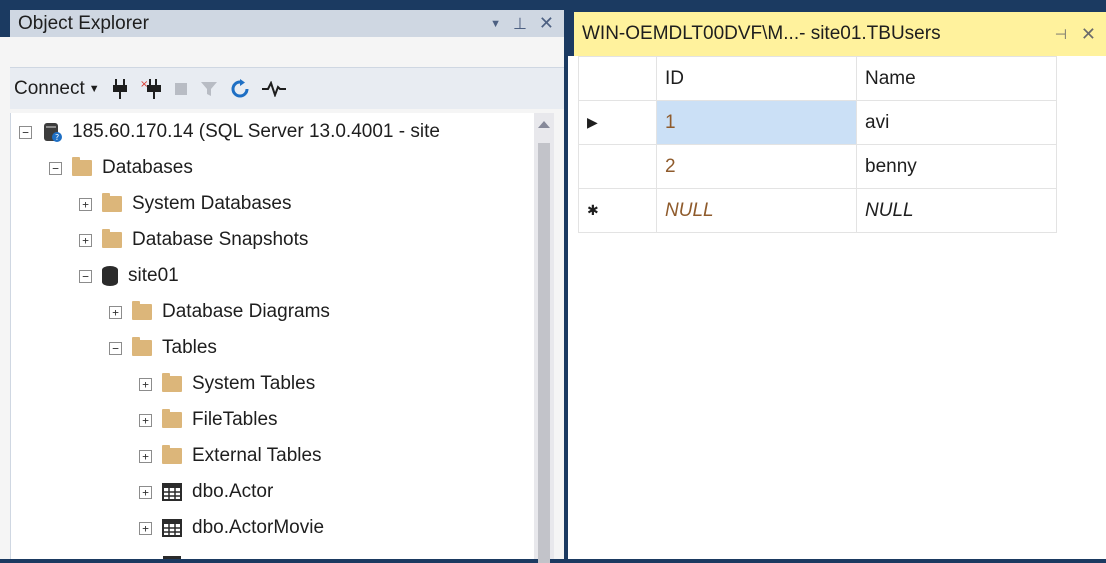  What do you see at coordinates (544, 124) in the screenshot?
I see `scroll-up-icon` at bounding box center [544, 124].